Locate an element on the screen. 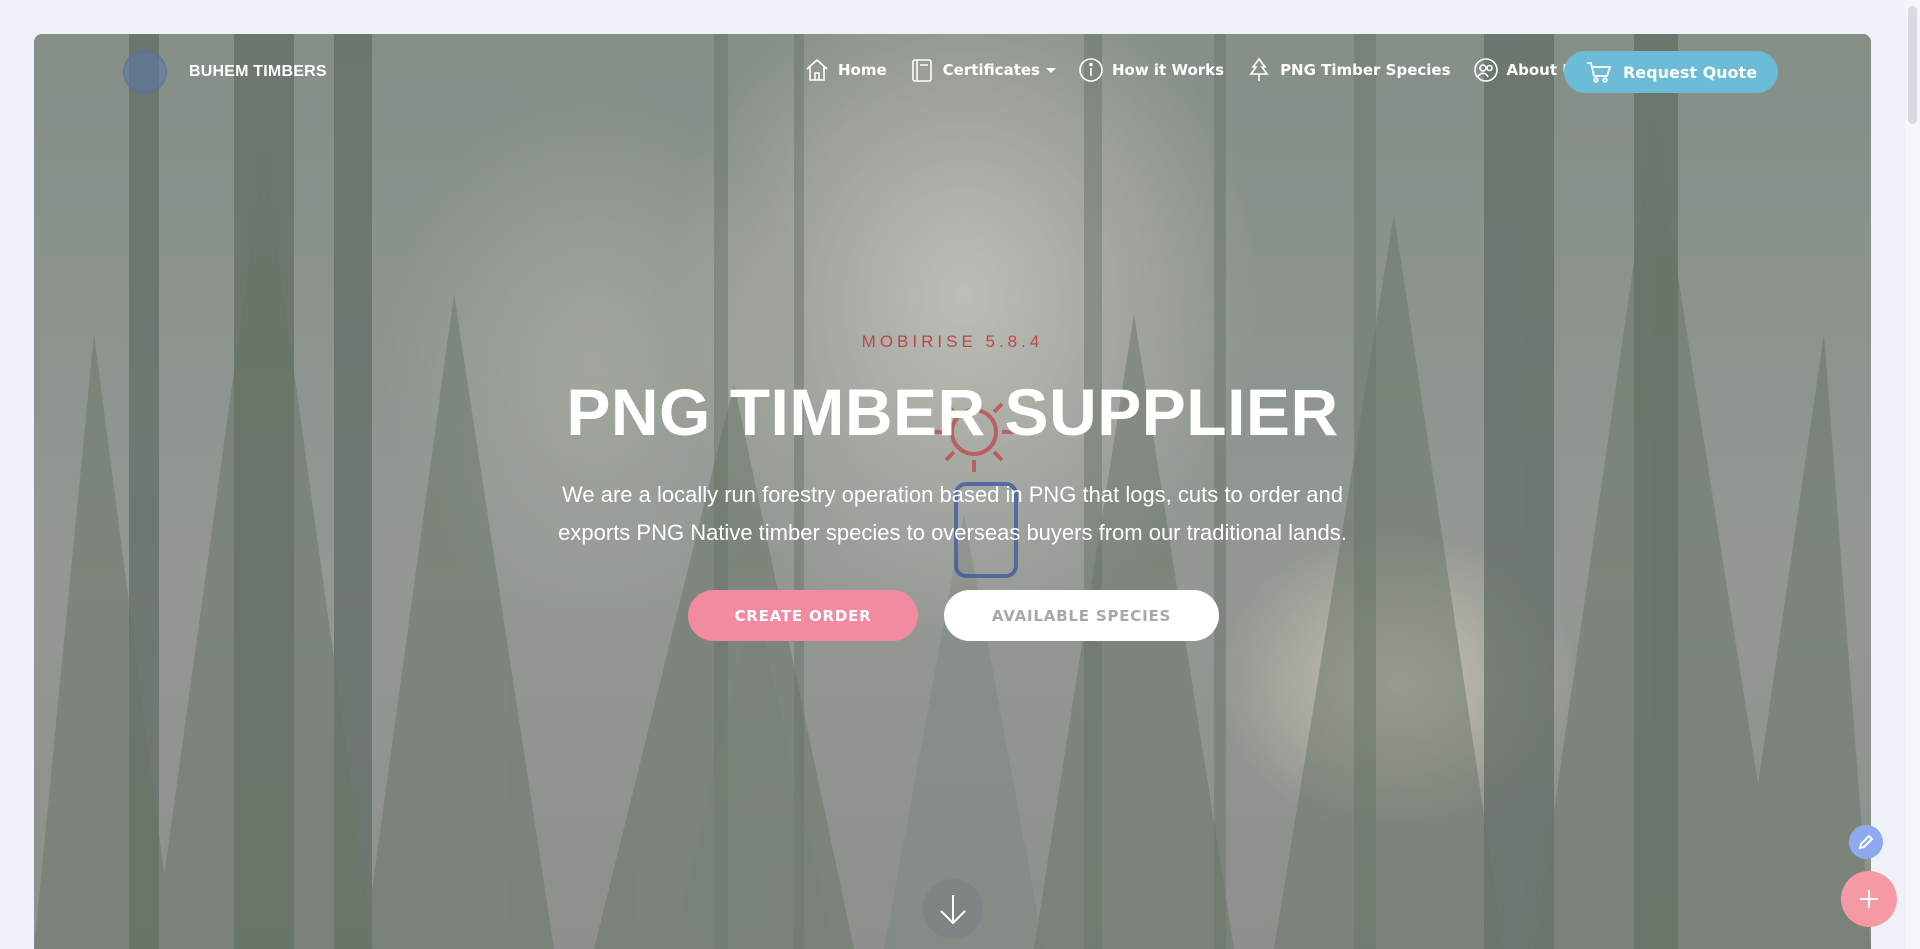 The image size is (1920, 949). request-quote-label: Request Quote is located at coordinates (1690, 72).